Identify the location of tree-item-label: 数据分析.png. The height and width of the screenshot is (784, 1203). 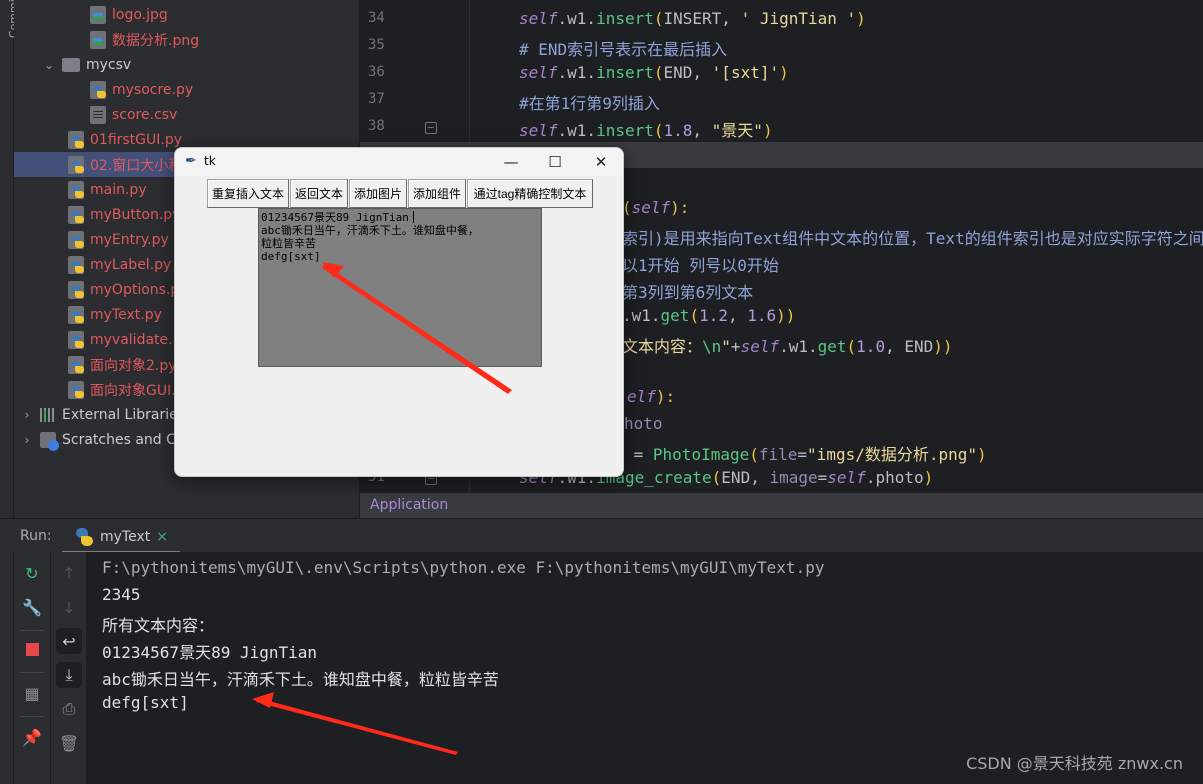
(156, 40).